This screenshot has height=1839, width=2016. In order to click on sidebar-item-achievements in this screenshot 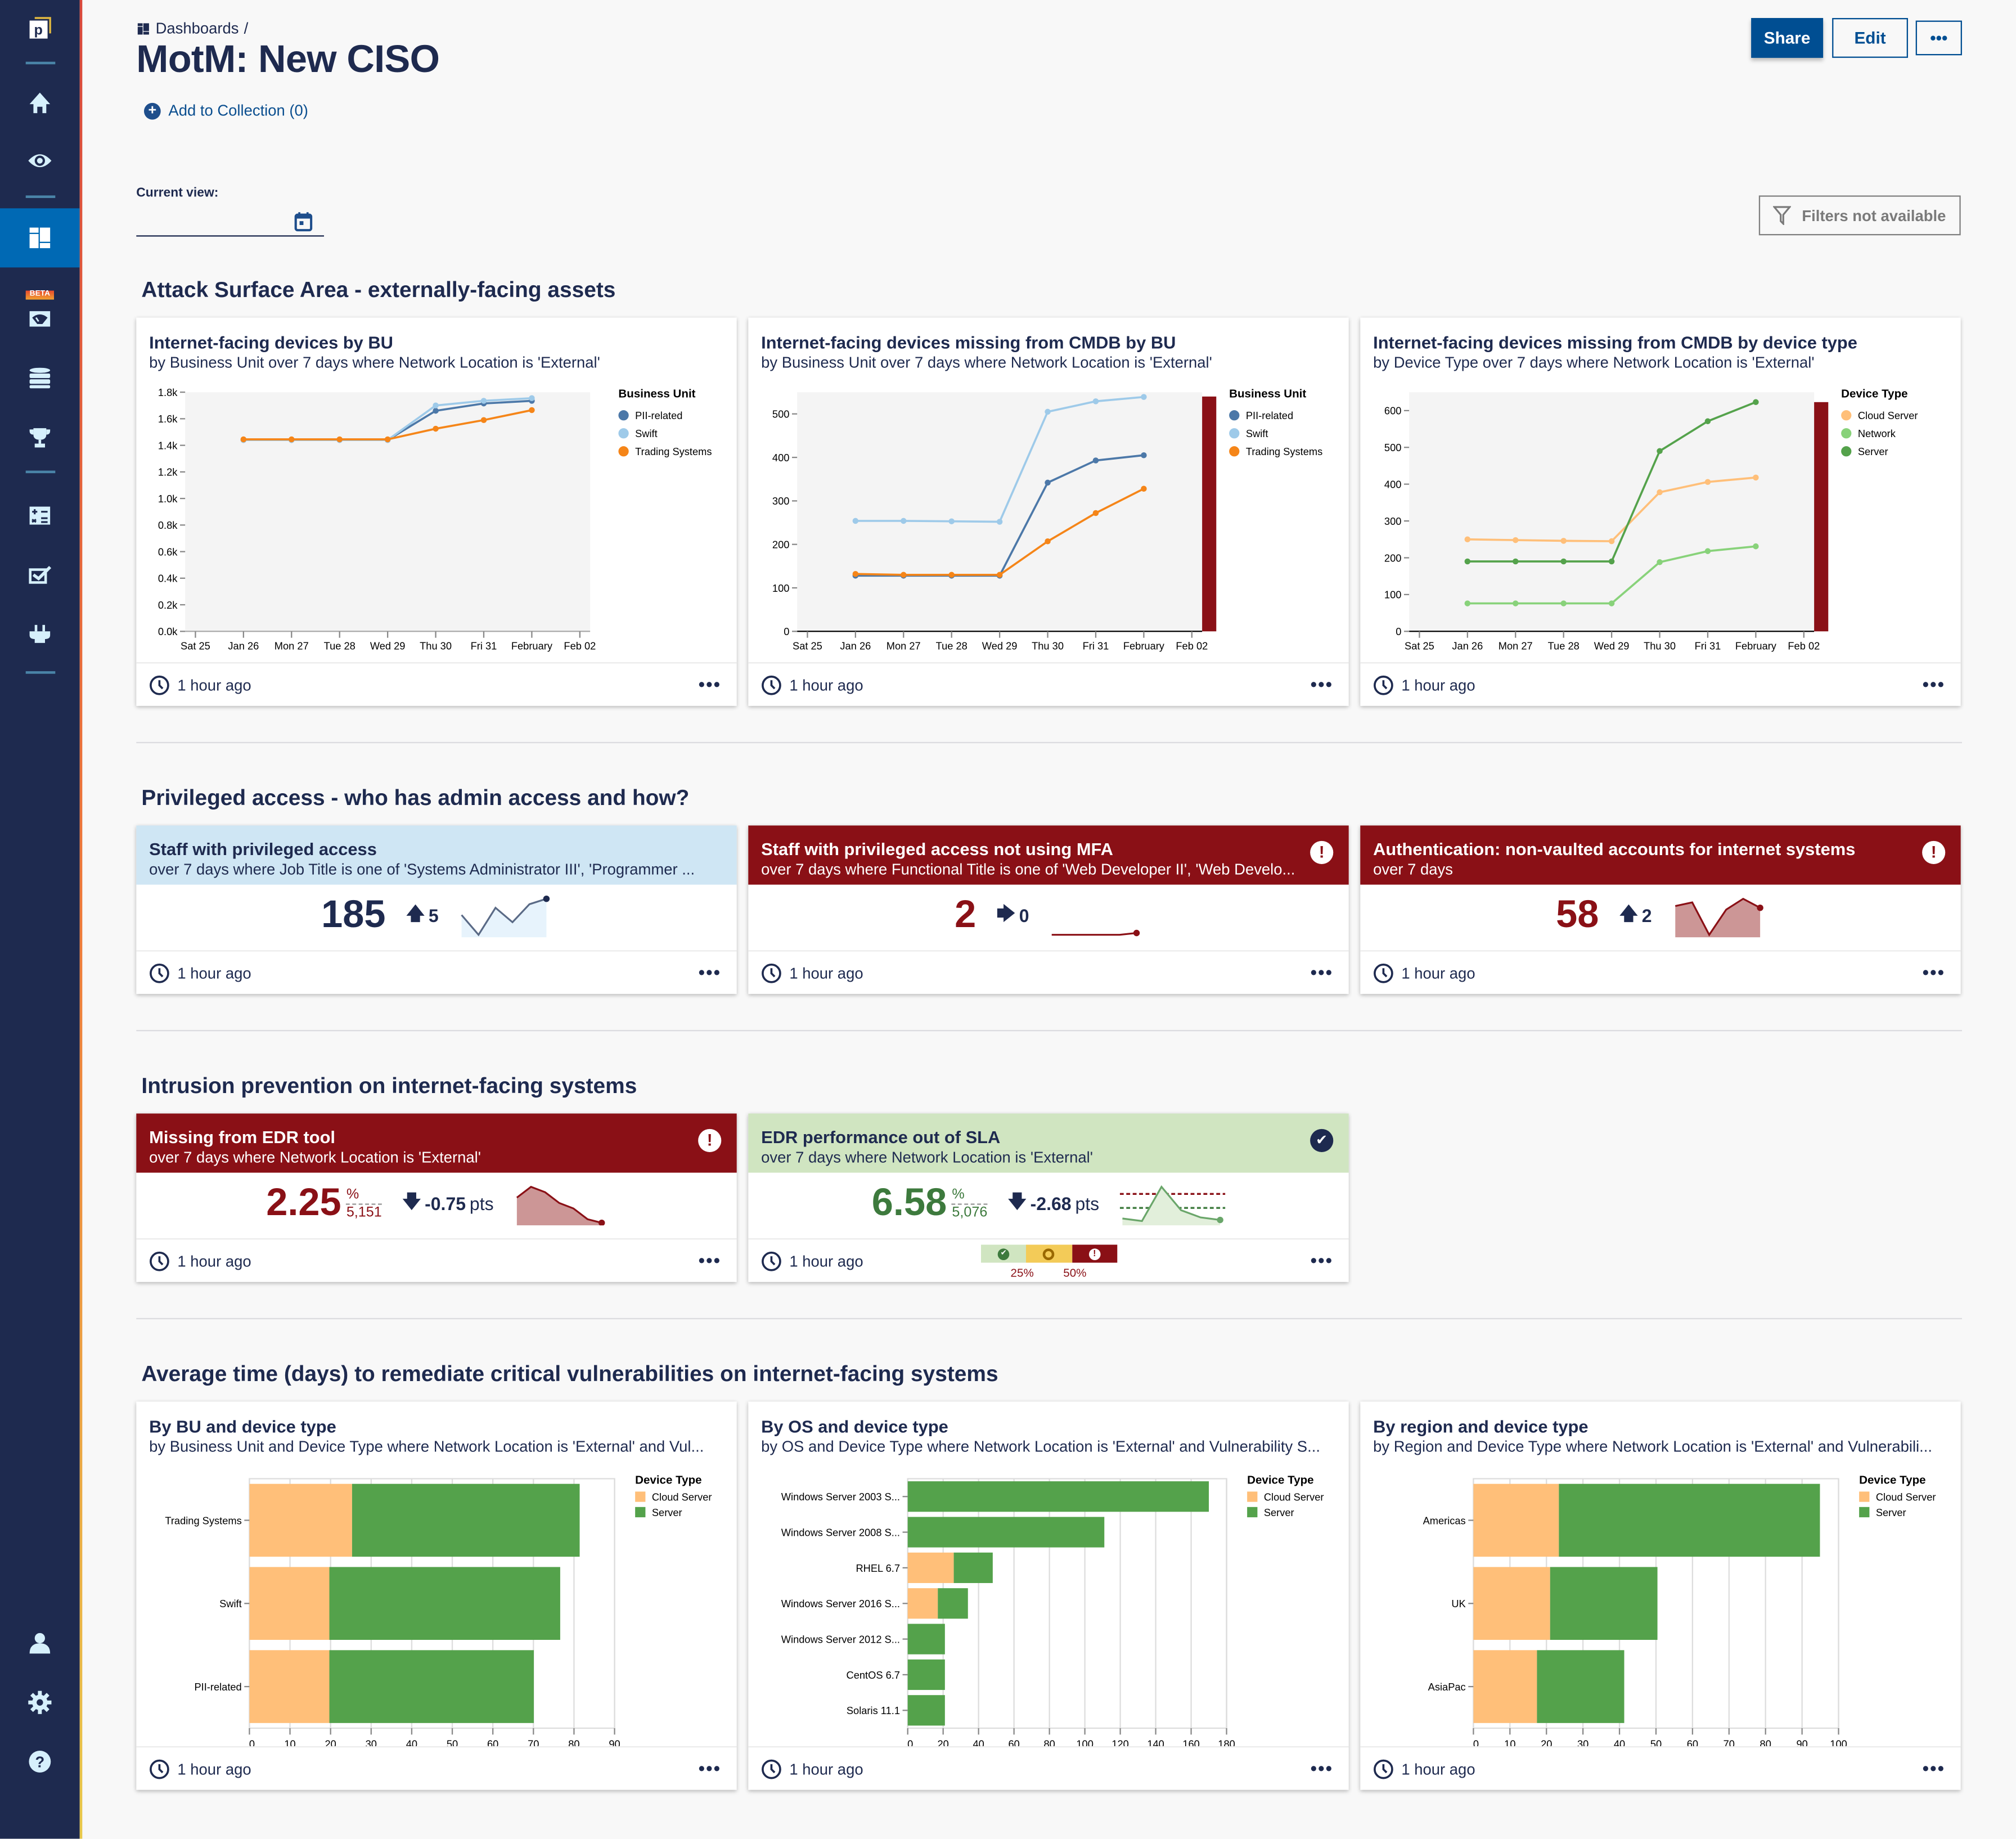, I will do `click(40, 436)`.